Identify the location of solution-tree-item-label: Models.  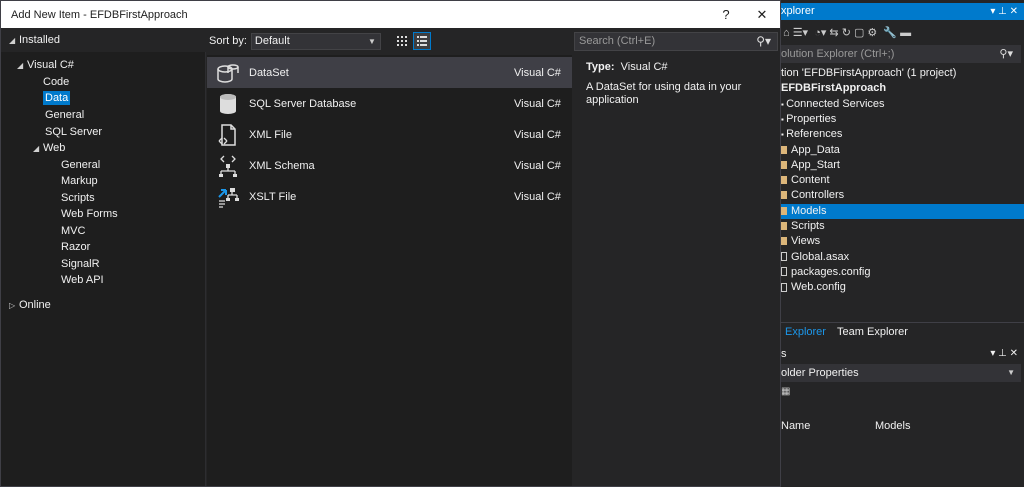
(809, 210).